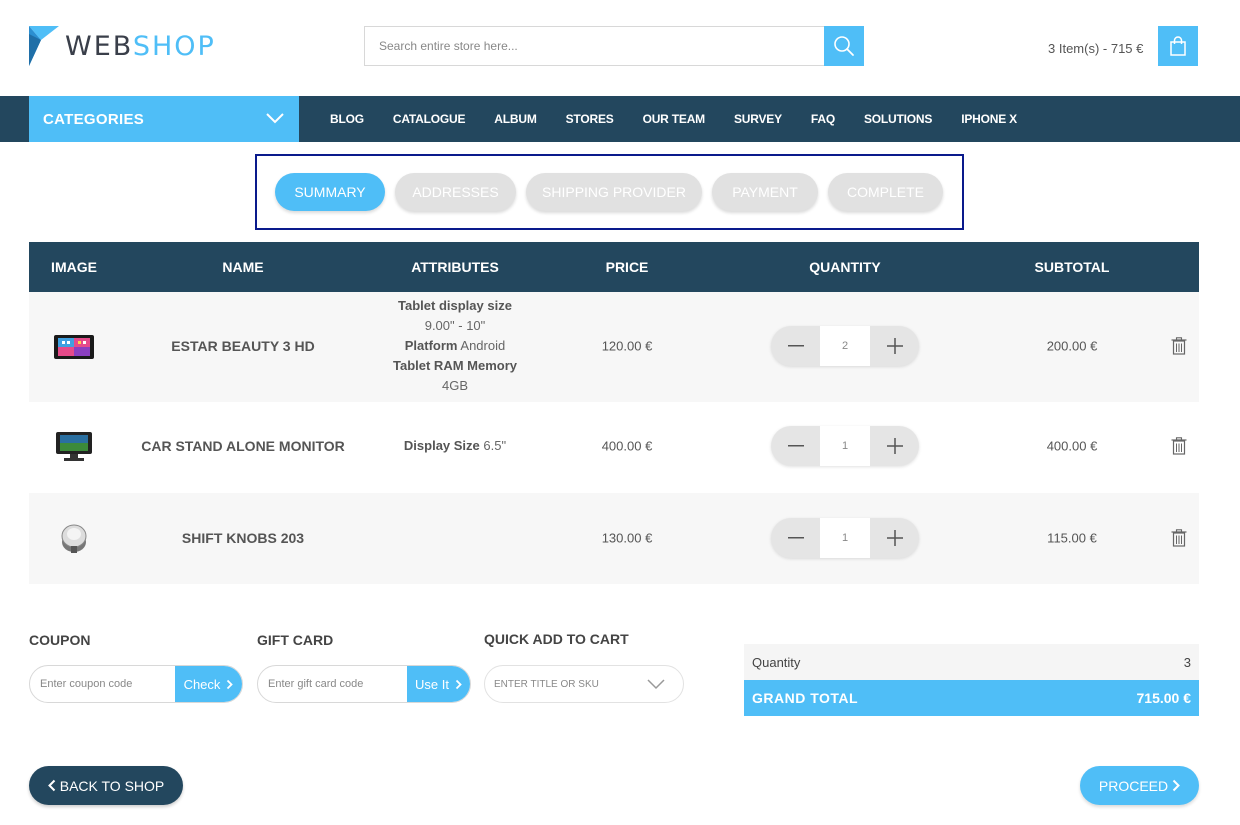  What do you see at coordinates (823, 119) in the screenshot?
I see `nav-item-faq: FAQ` at bounding box center [823, 119].